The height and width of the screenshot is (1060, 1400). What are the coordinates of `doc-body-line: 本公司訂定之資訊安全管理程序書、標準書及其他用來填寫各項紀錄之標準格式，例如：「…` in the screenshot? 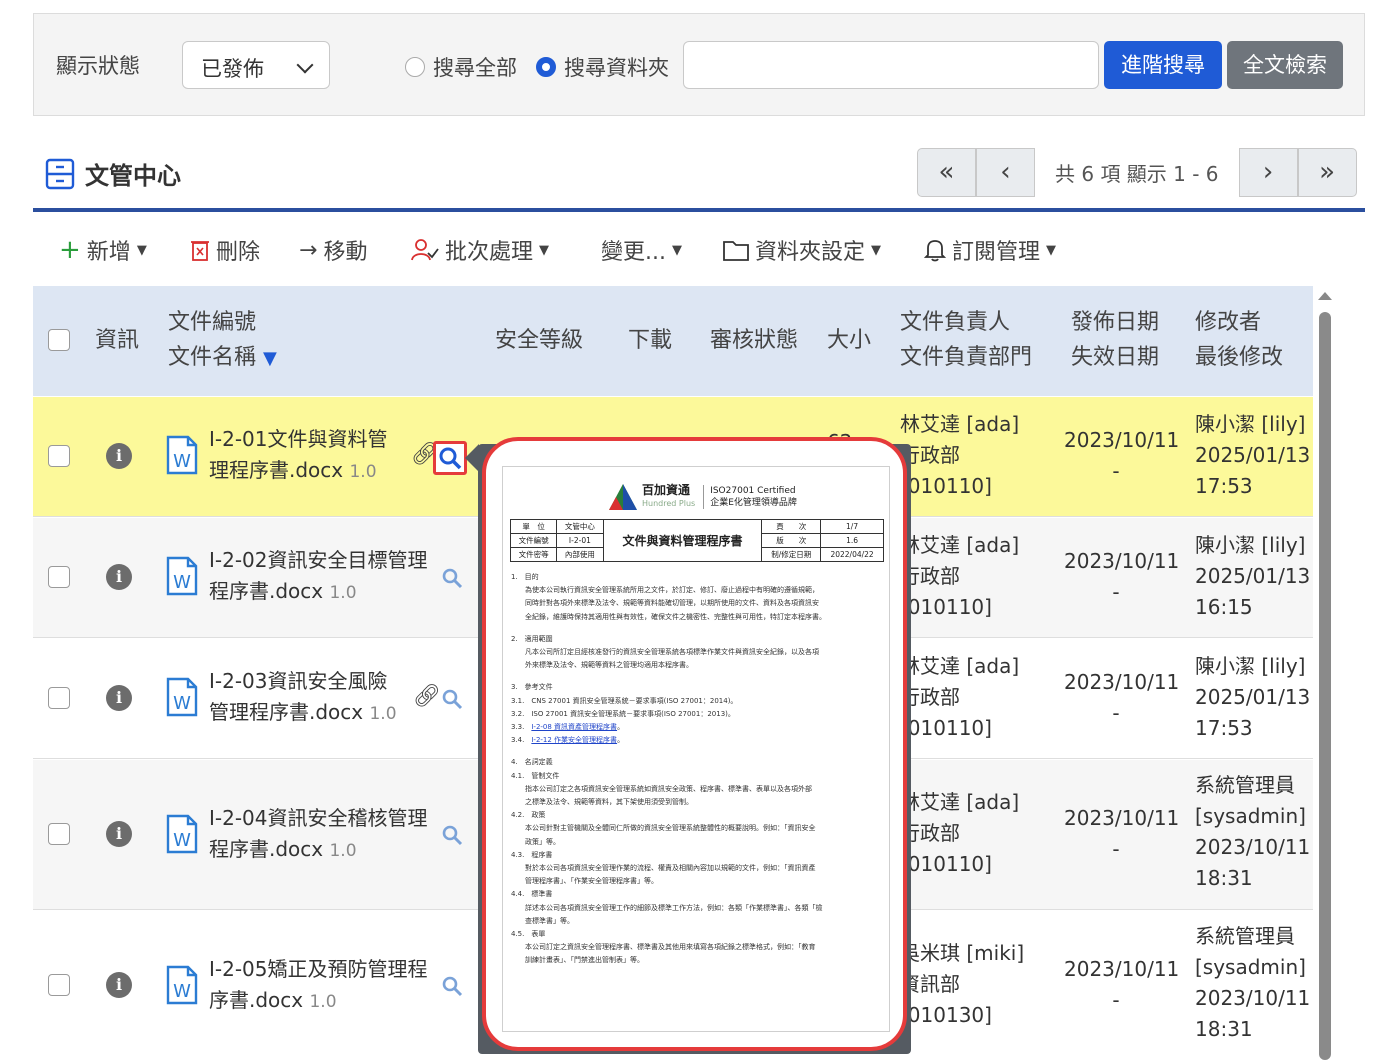 It's located at (670, 947).